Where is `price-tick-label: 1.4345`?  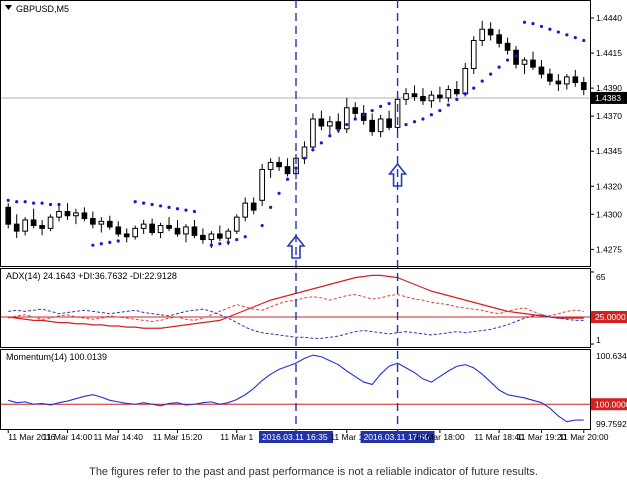 price-tick-label: 1.4345 is located at coordinates (609, 151).